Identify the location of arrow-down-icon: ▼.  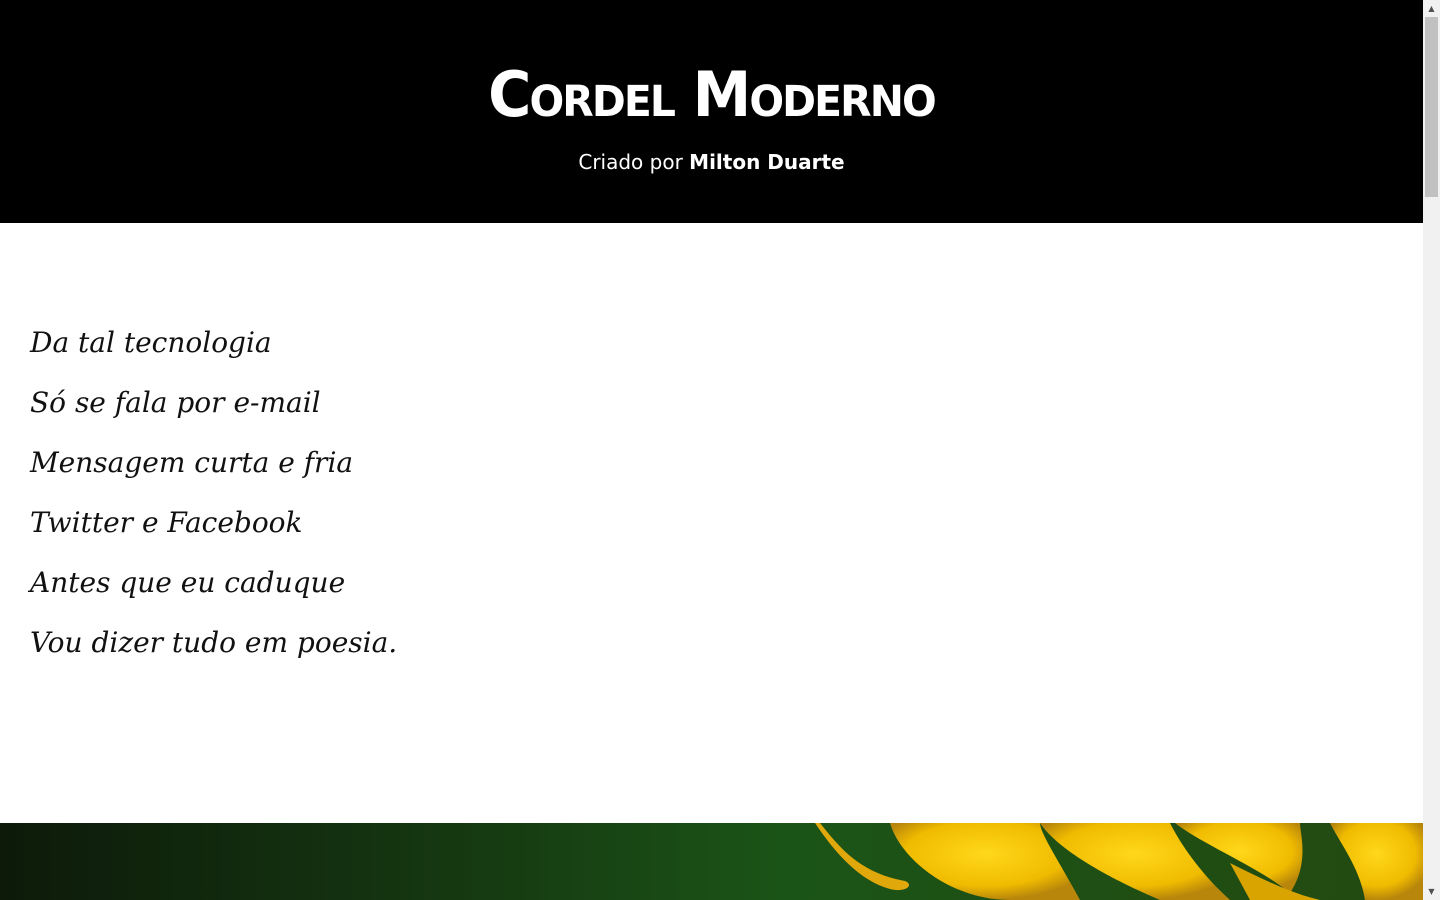
(1431, 891).